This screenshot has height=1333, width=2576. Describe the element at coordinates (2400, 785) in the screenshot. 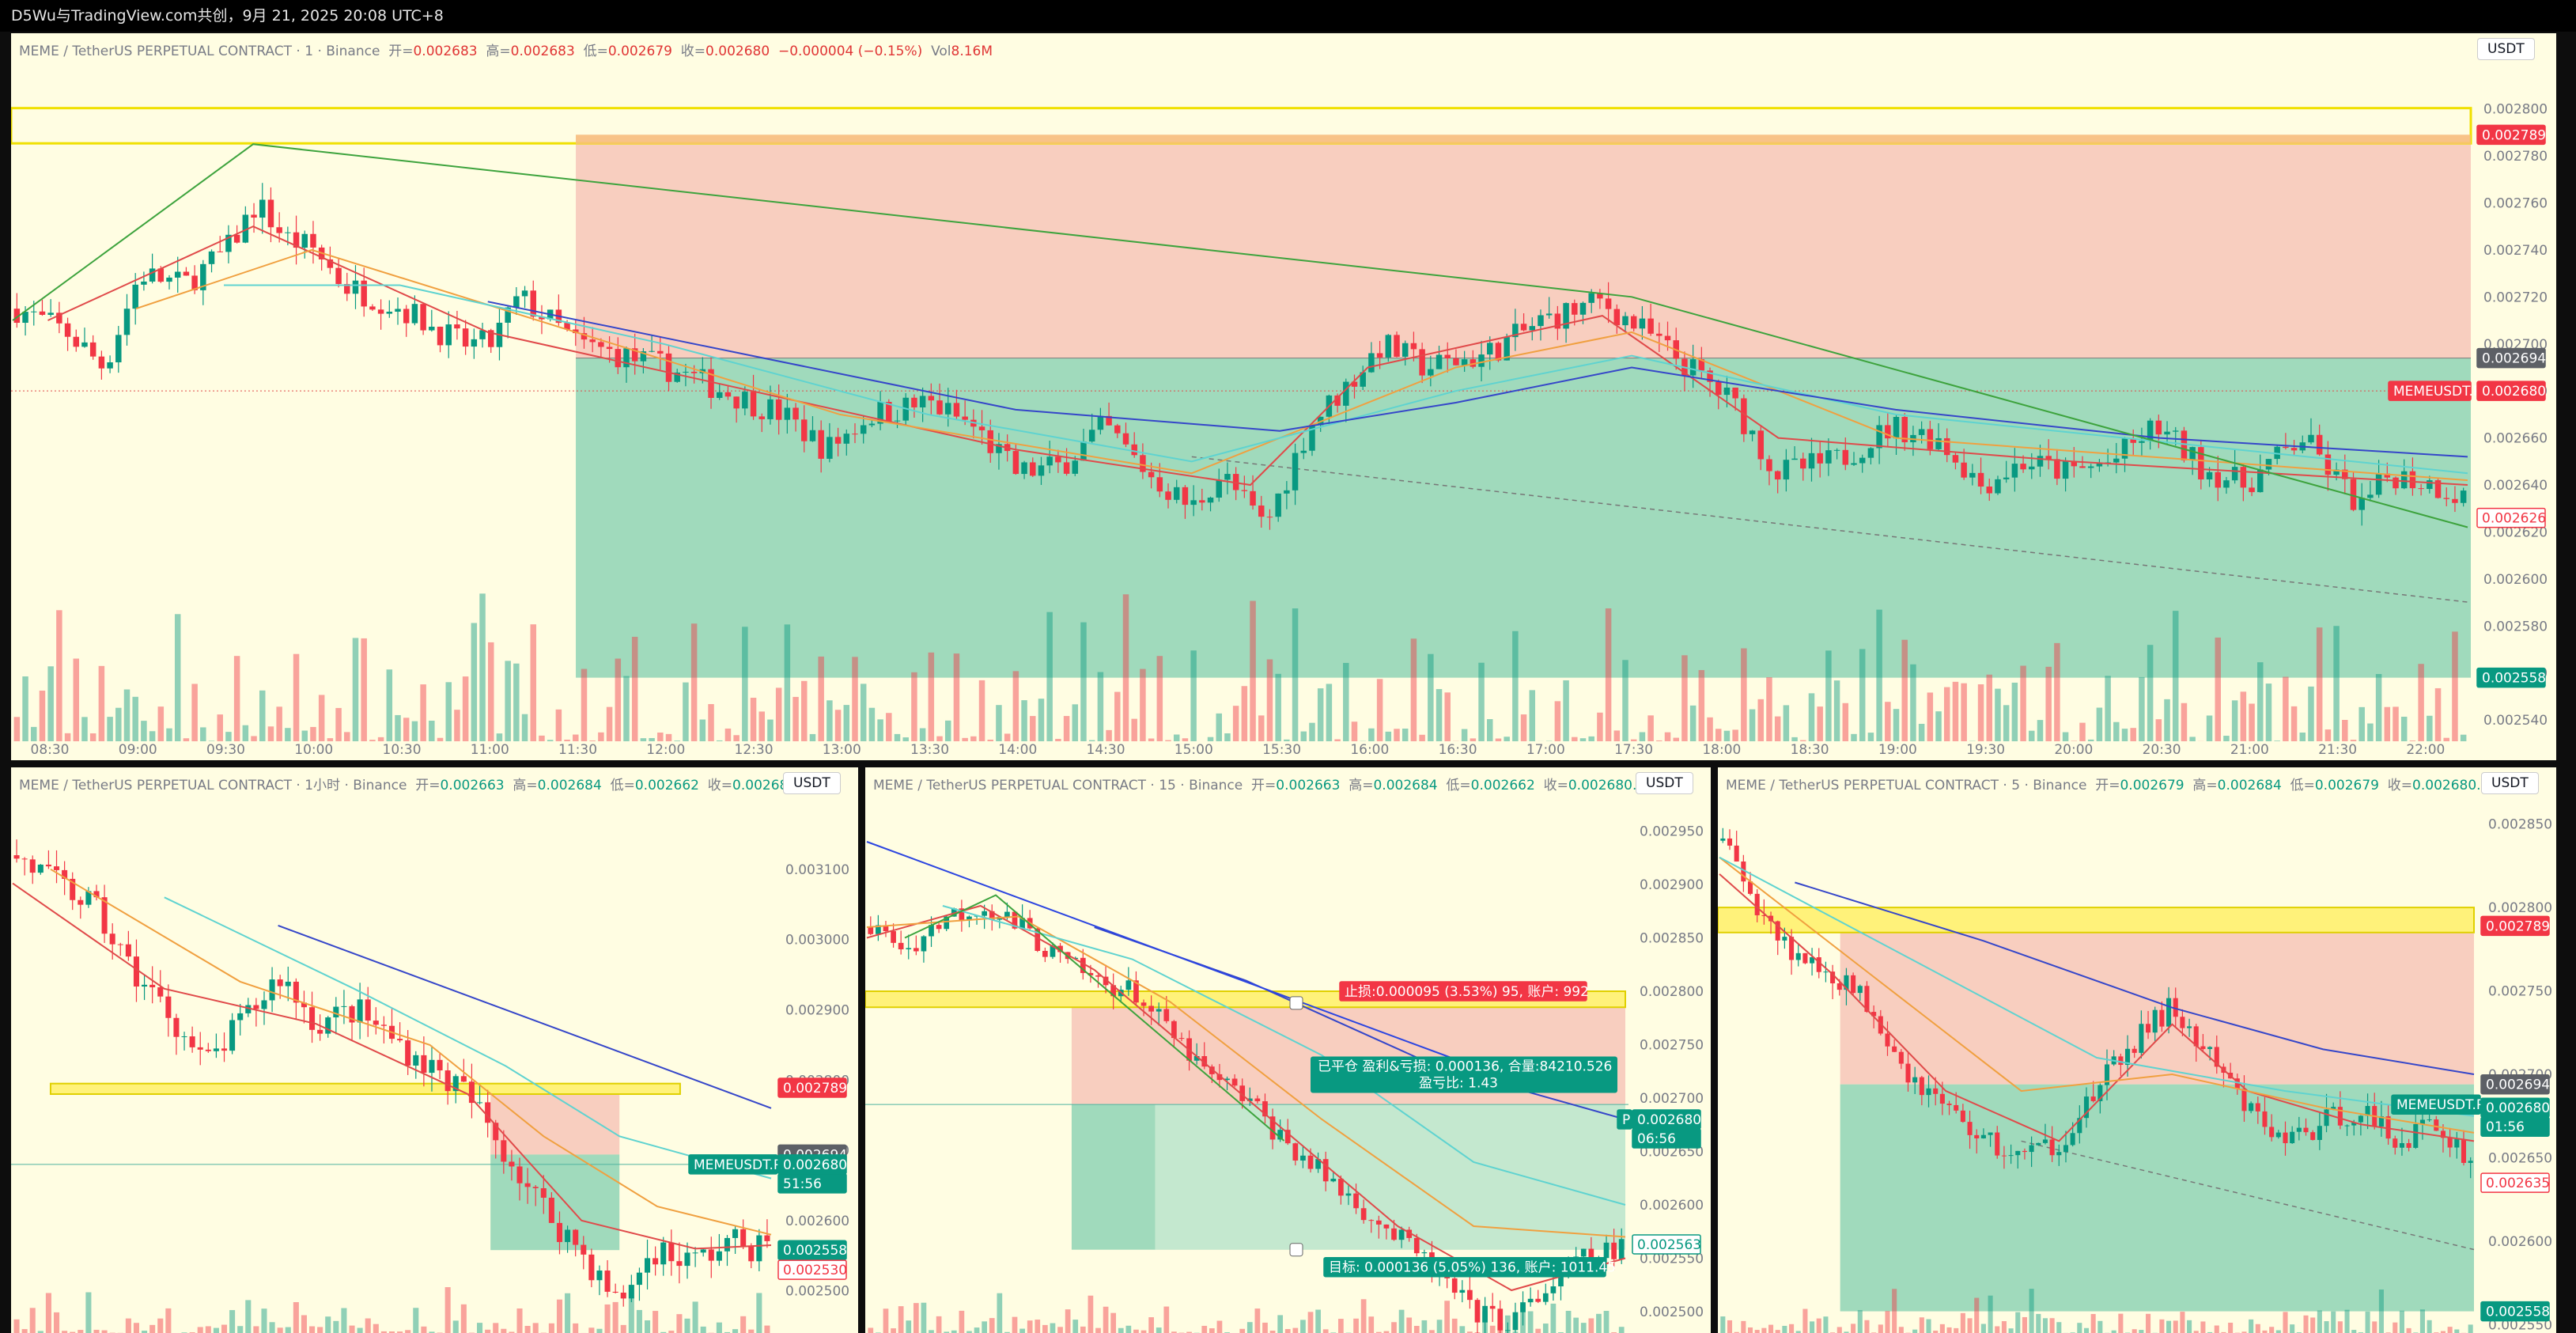

I see `legend-close-label: 收=` at that location.